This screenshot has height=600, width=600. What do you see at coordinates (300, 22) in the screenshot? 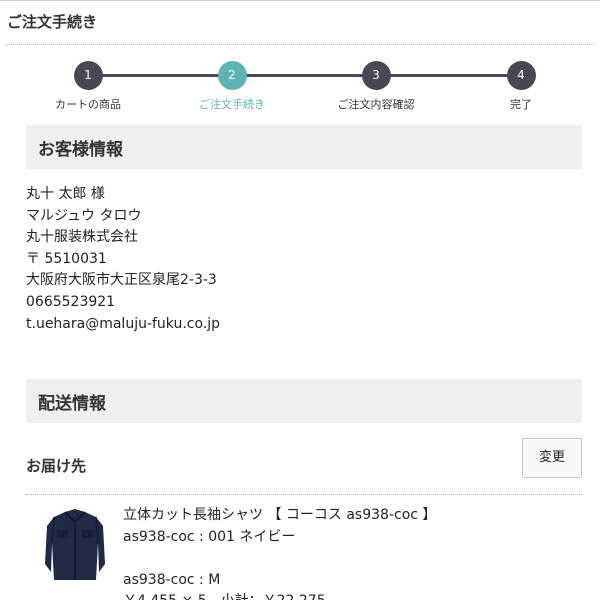
I see `page-header: ご注文手続き` at bounding box center [300, 22].